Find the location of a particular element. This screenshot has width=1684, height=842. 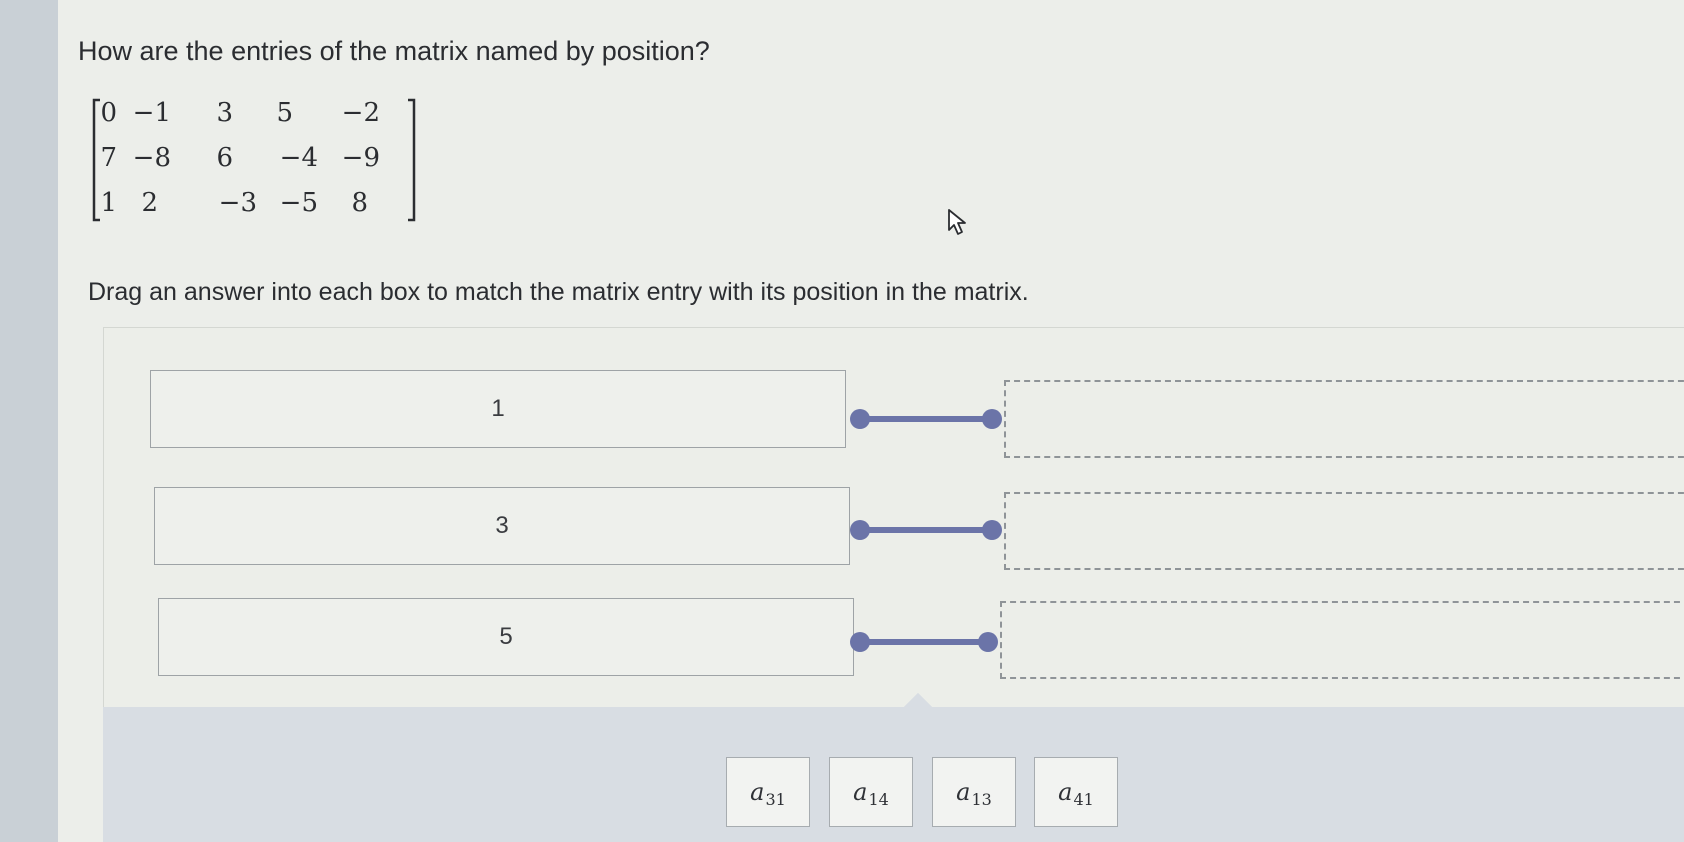

entry-box: 3 is located at coordinates (502, 526).